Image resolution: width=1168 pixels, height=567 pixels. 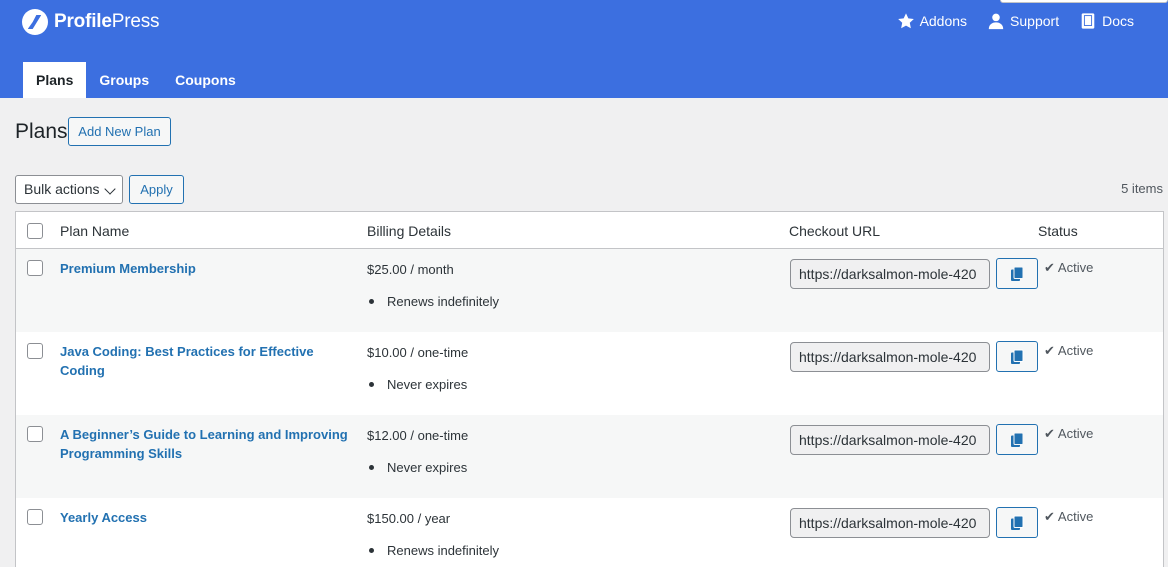 I want to click on items-count: 5 items, so click(x=1142, y=188).